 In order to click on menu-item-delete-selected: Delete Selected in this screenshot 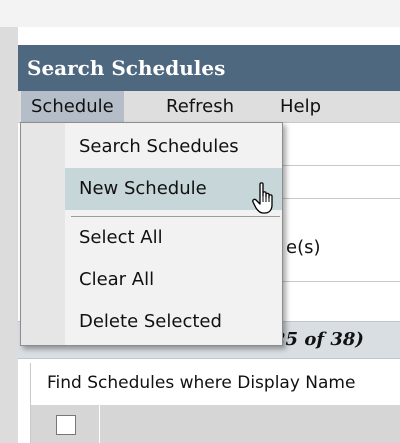, I will do `click(173, 322)`.